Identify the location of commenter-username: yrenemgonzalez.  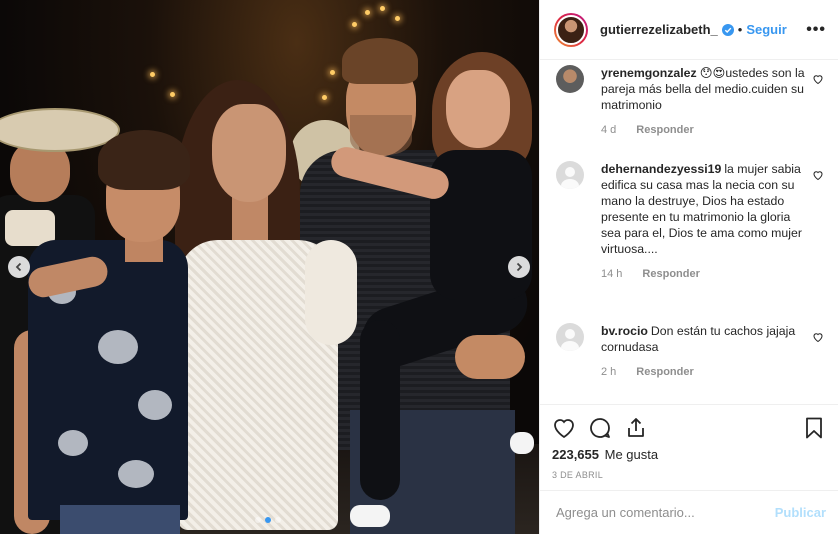
(649, 73).